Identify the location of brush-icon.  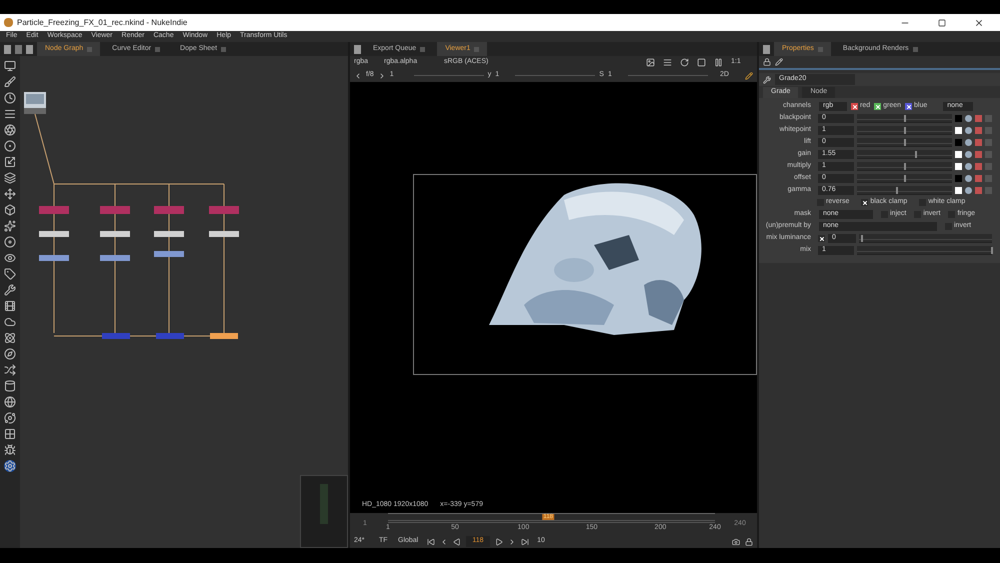
(10, 82).